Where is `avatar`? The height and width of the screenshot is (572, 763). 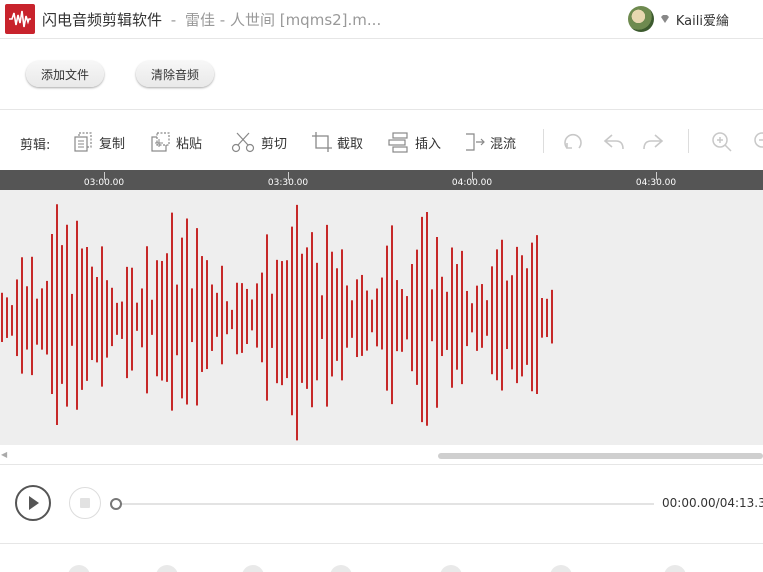
avatar is located at coordinates (640, 19).